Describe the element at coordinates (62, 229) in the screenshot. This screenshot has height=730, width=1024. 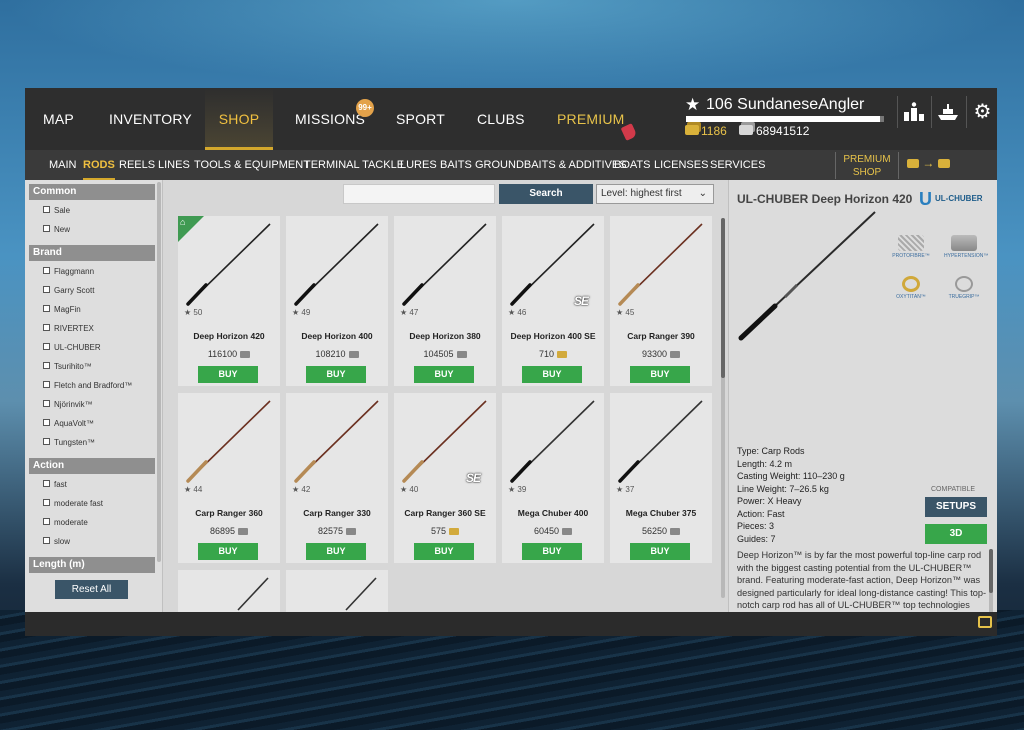
I see `filter-option-label: New` at that location.